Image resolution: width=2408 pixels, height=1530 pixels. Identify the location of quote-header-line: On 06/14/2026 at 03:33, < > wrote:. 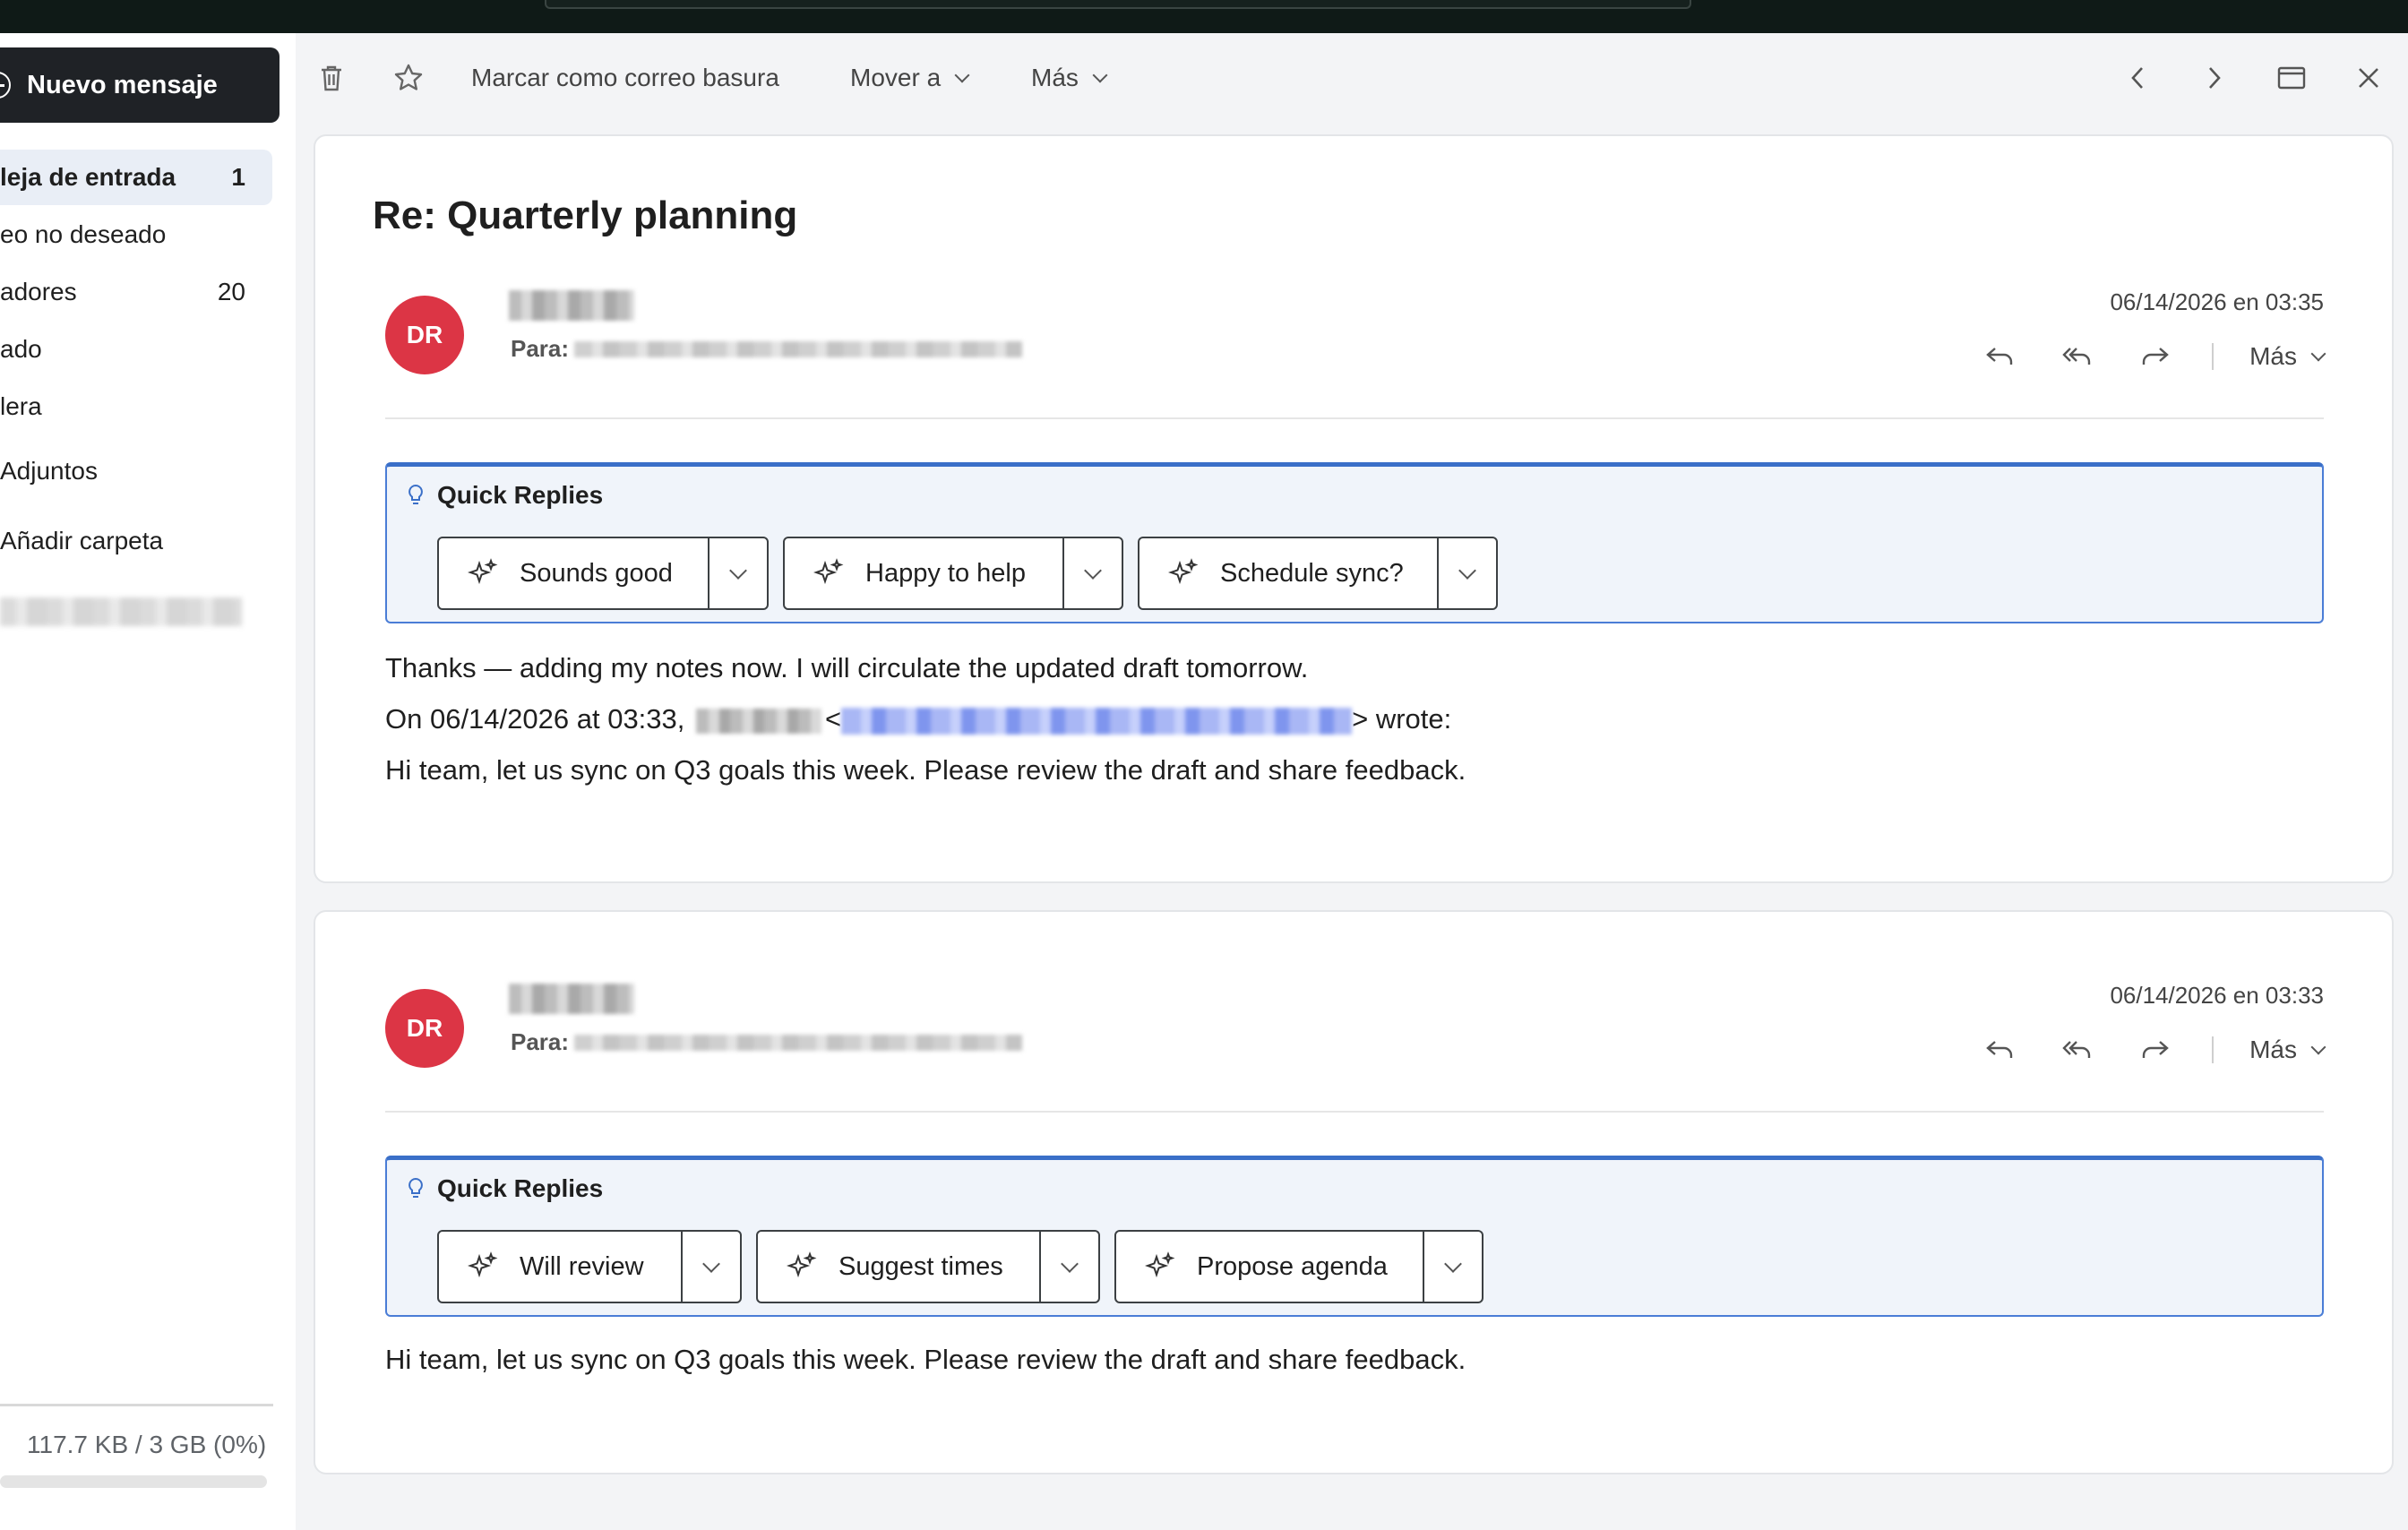
(918, 719).